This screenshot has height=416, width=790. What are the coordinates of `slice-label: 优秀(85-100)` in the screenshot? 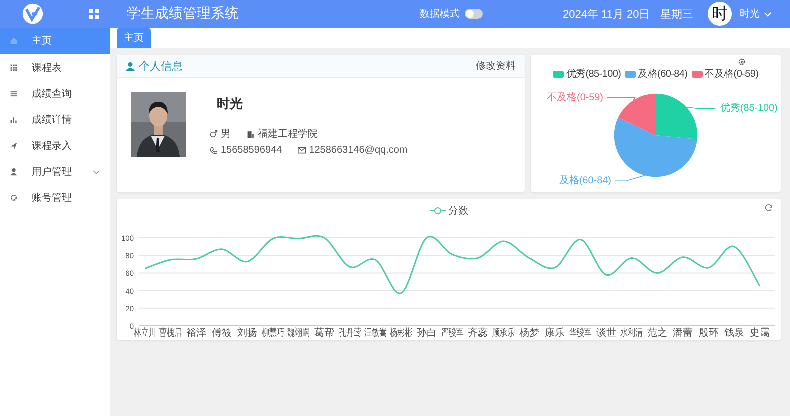 It's located at (749, 108).